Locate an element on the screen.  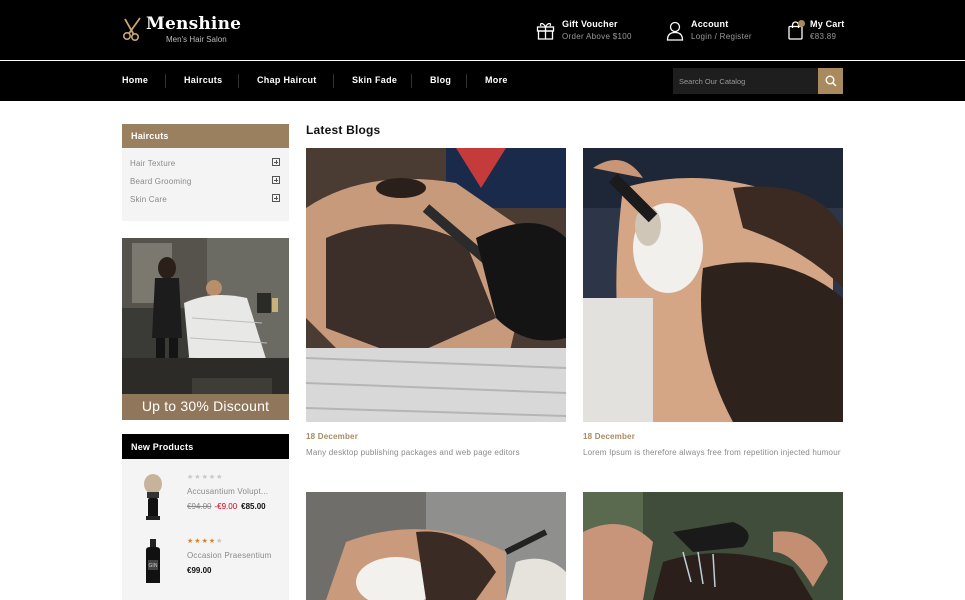
cart-link: My Cart €83.89 is located at coordinates (816, 30).